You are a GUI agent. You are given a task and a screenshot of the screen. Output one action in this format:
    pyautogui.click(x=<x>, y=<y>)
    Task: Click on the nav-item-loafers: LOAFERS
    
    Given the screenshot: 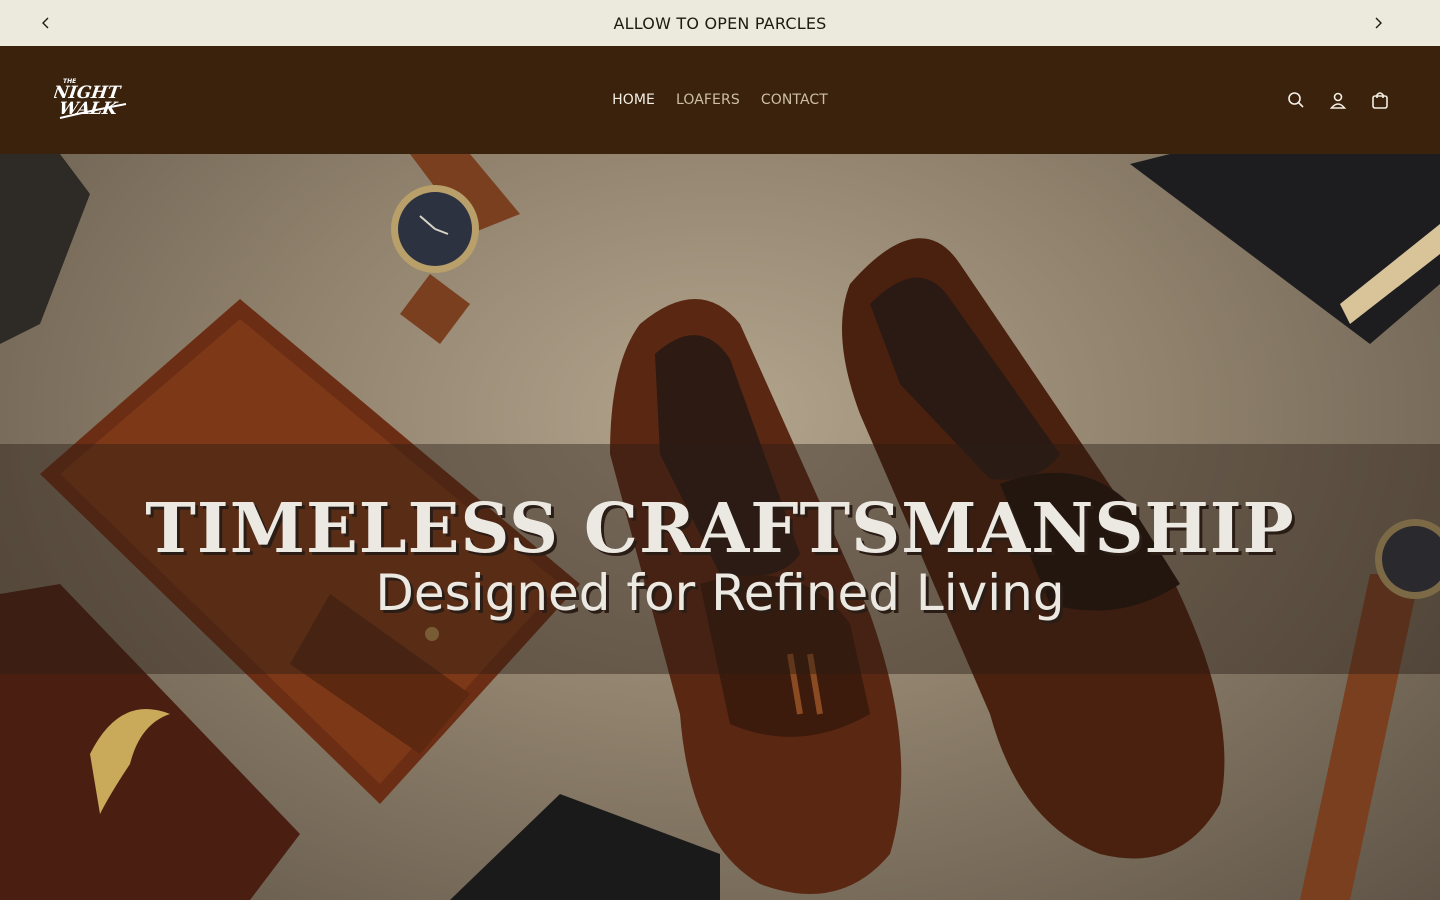 What is the action you would take?
    pyautogui.click(x=708, y=100)
    